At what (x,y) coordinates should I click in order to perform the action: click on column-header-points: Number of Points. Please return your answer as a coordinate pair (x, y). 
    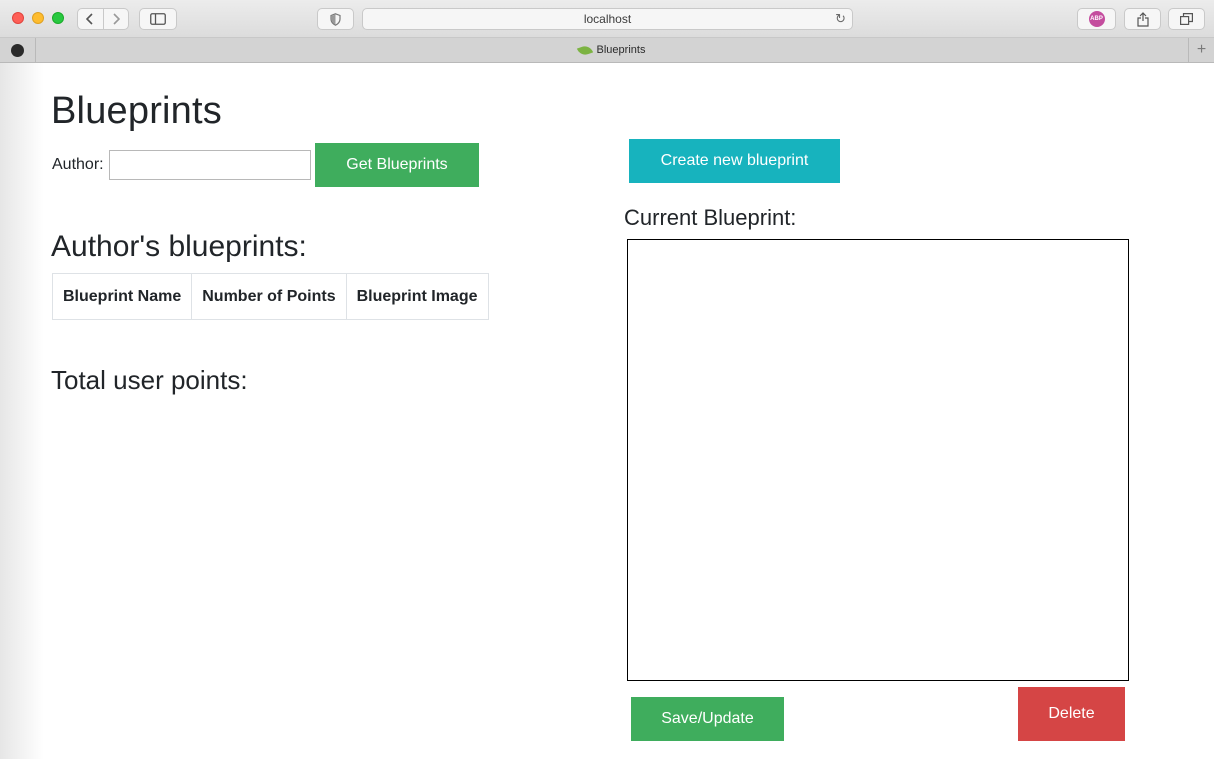
    Looking at the image, I should click on (269, 296).